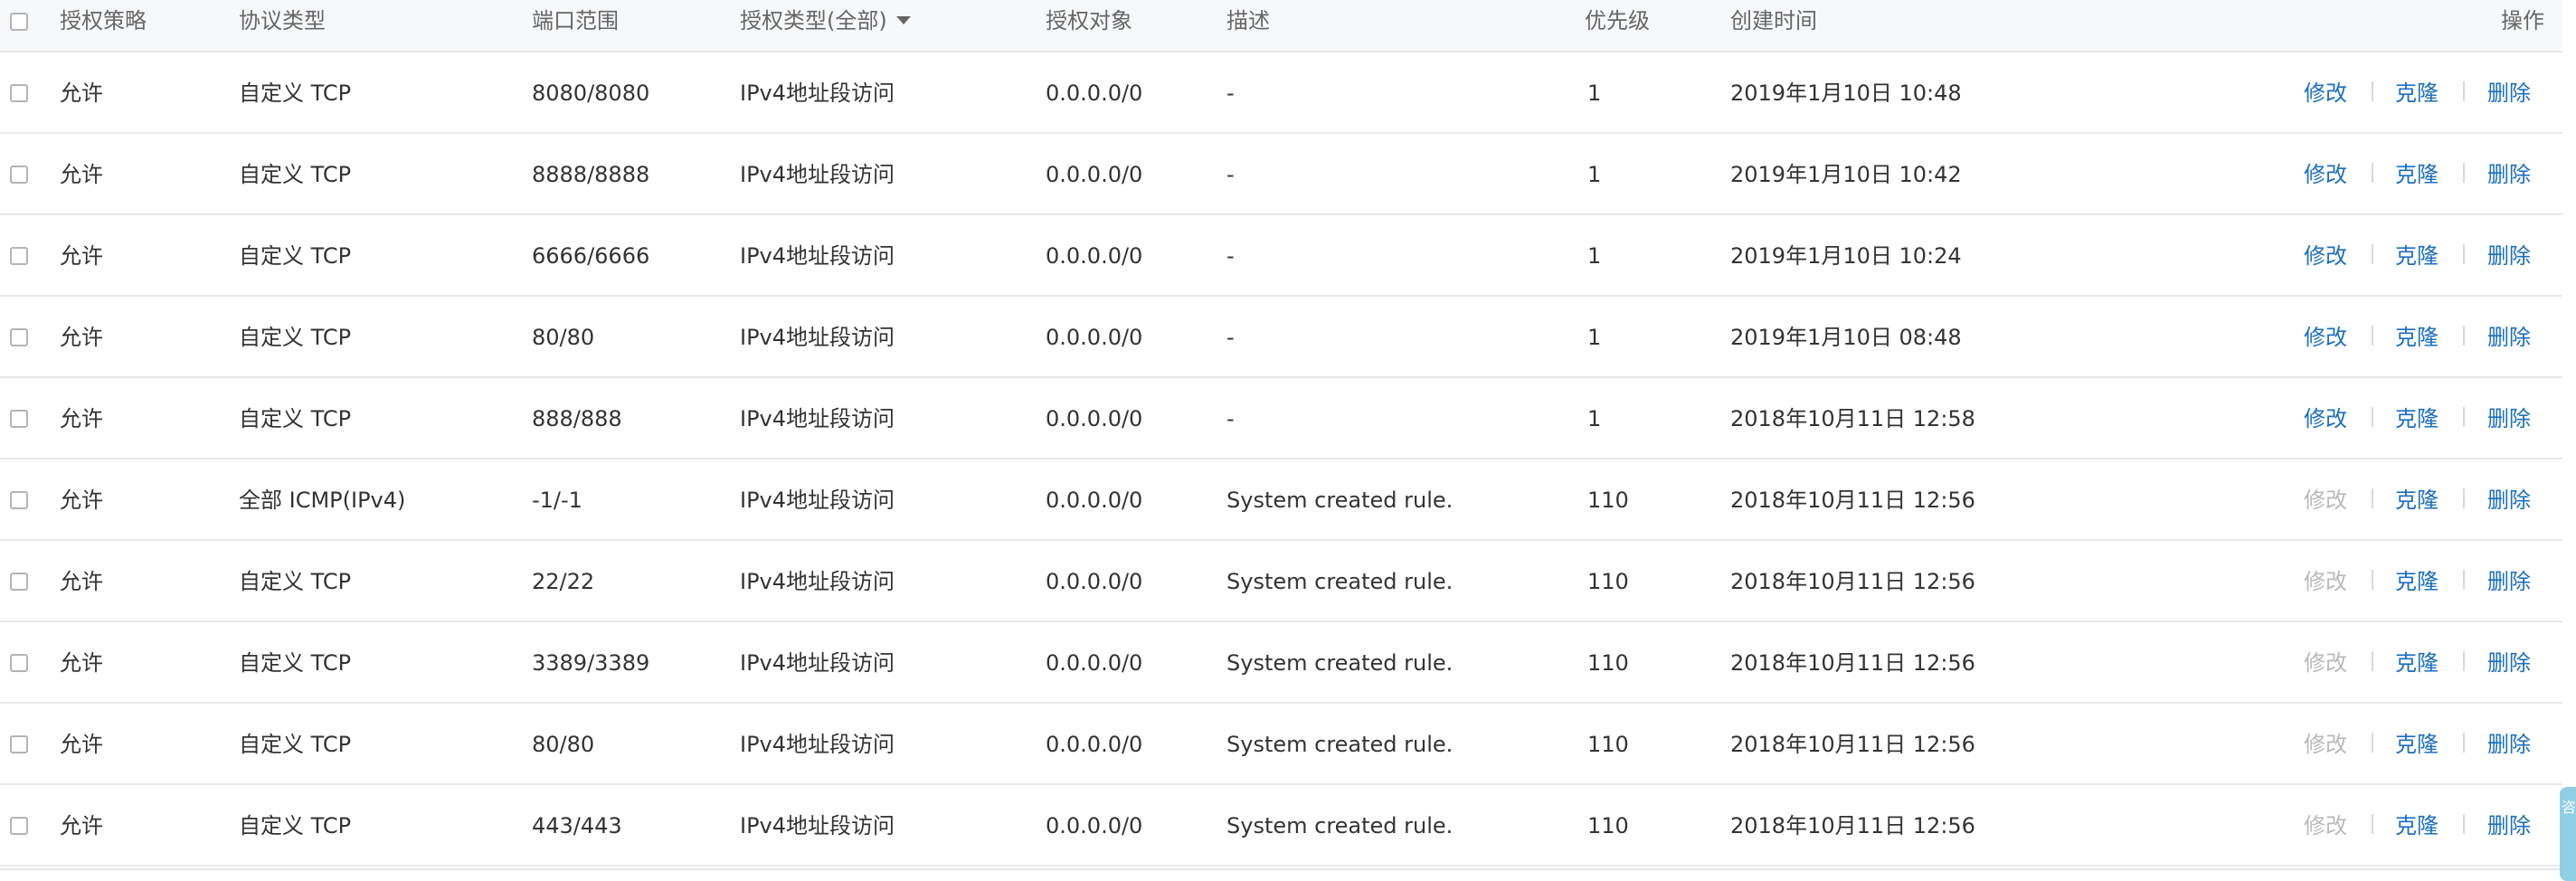 The width and height of the screenshot is (2576, 881). Describe the element at coordinates (1846, 174) in the screenshot. I see `cell-created-time: 2019年1月10日 10:42` at that location.